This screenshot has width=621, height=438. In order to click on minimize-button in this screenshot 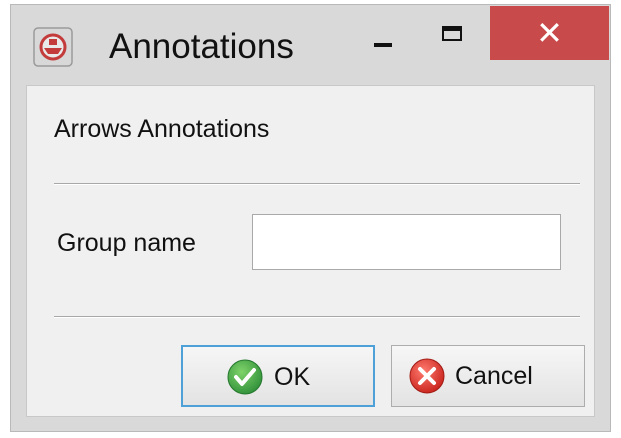, I will do `click(384, 41)`.